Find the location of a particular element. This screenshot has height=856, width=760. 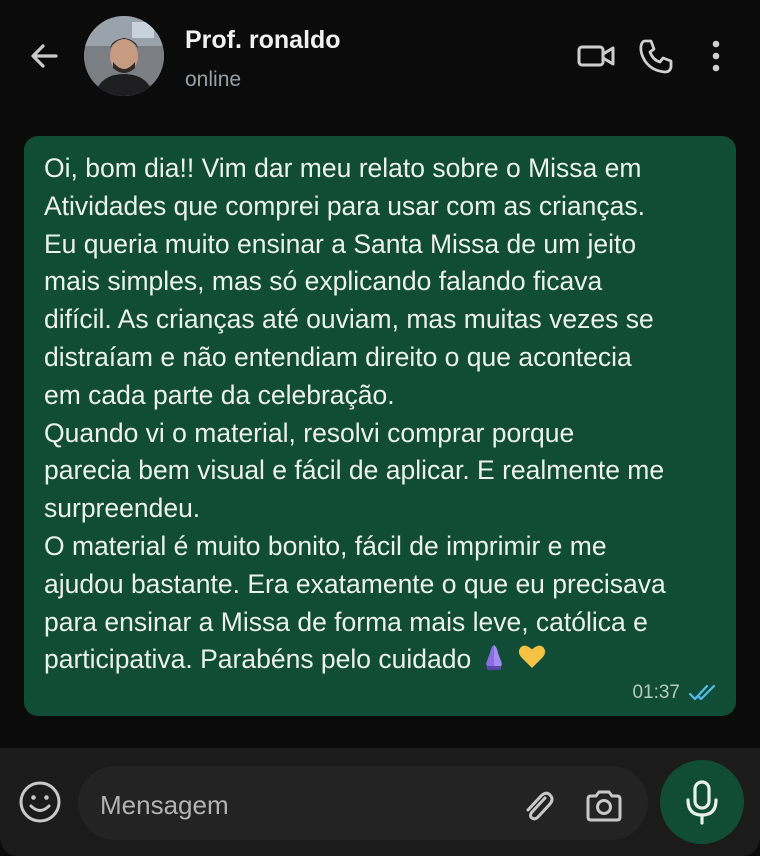

message-line: surpreendeu. is located at coordinates (122, 508).